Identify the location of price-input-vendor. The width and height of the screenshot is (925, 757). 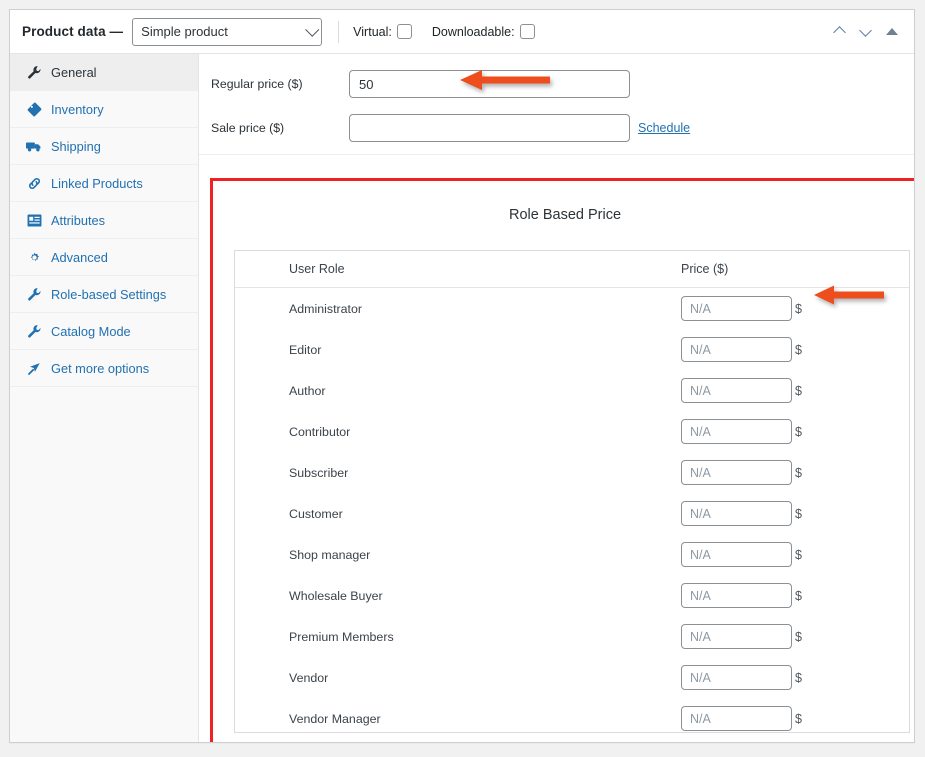
(736, 677).